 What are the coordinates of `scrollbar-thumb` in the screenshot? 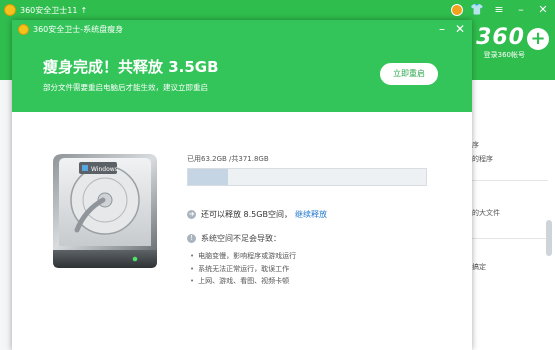 It's located at (549, 238).